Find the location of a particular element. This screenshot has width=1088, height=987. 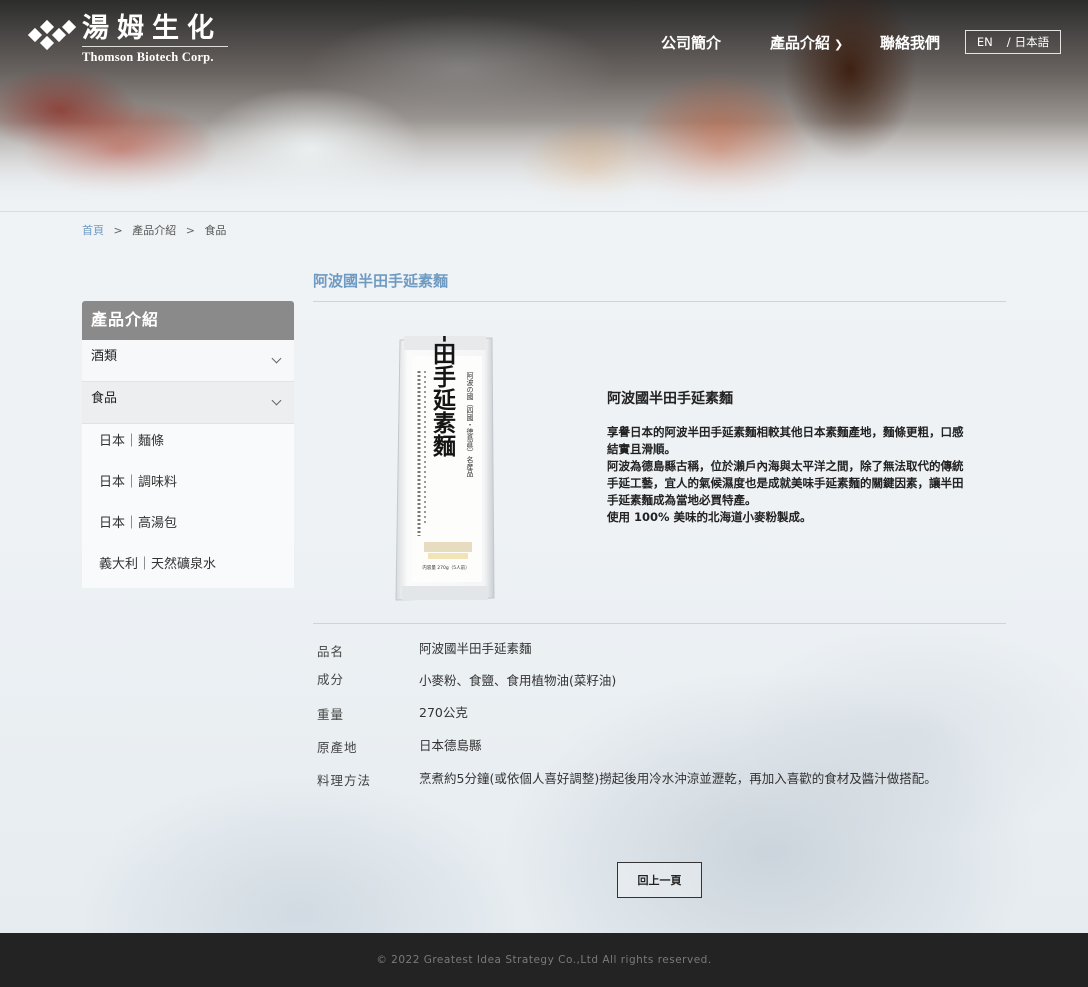

description-paragraph: 使用 100% 美味的北海道小麥粉製成。 is located at coordinates (709, 517).